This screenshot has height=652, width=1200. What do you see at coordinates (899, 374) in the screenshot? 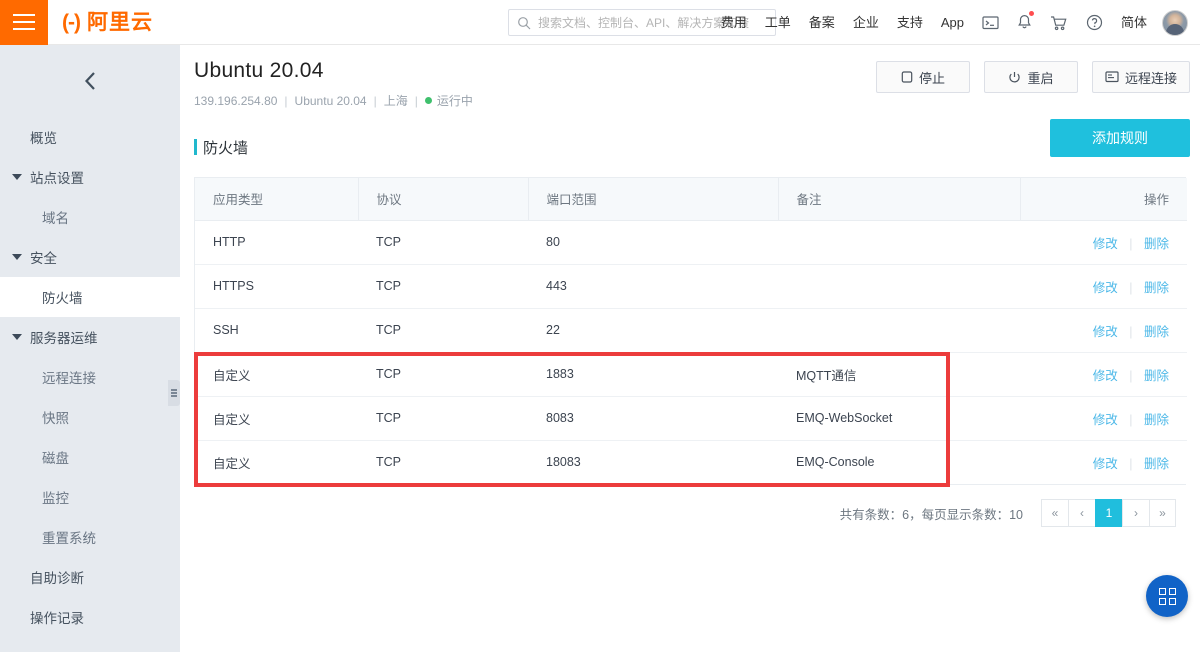
I see `cell-note: MQTT通信` at bounding box center [899, 374].